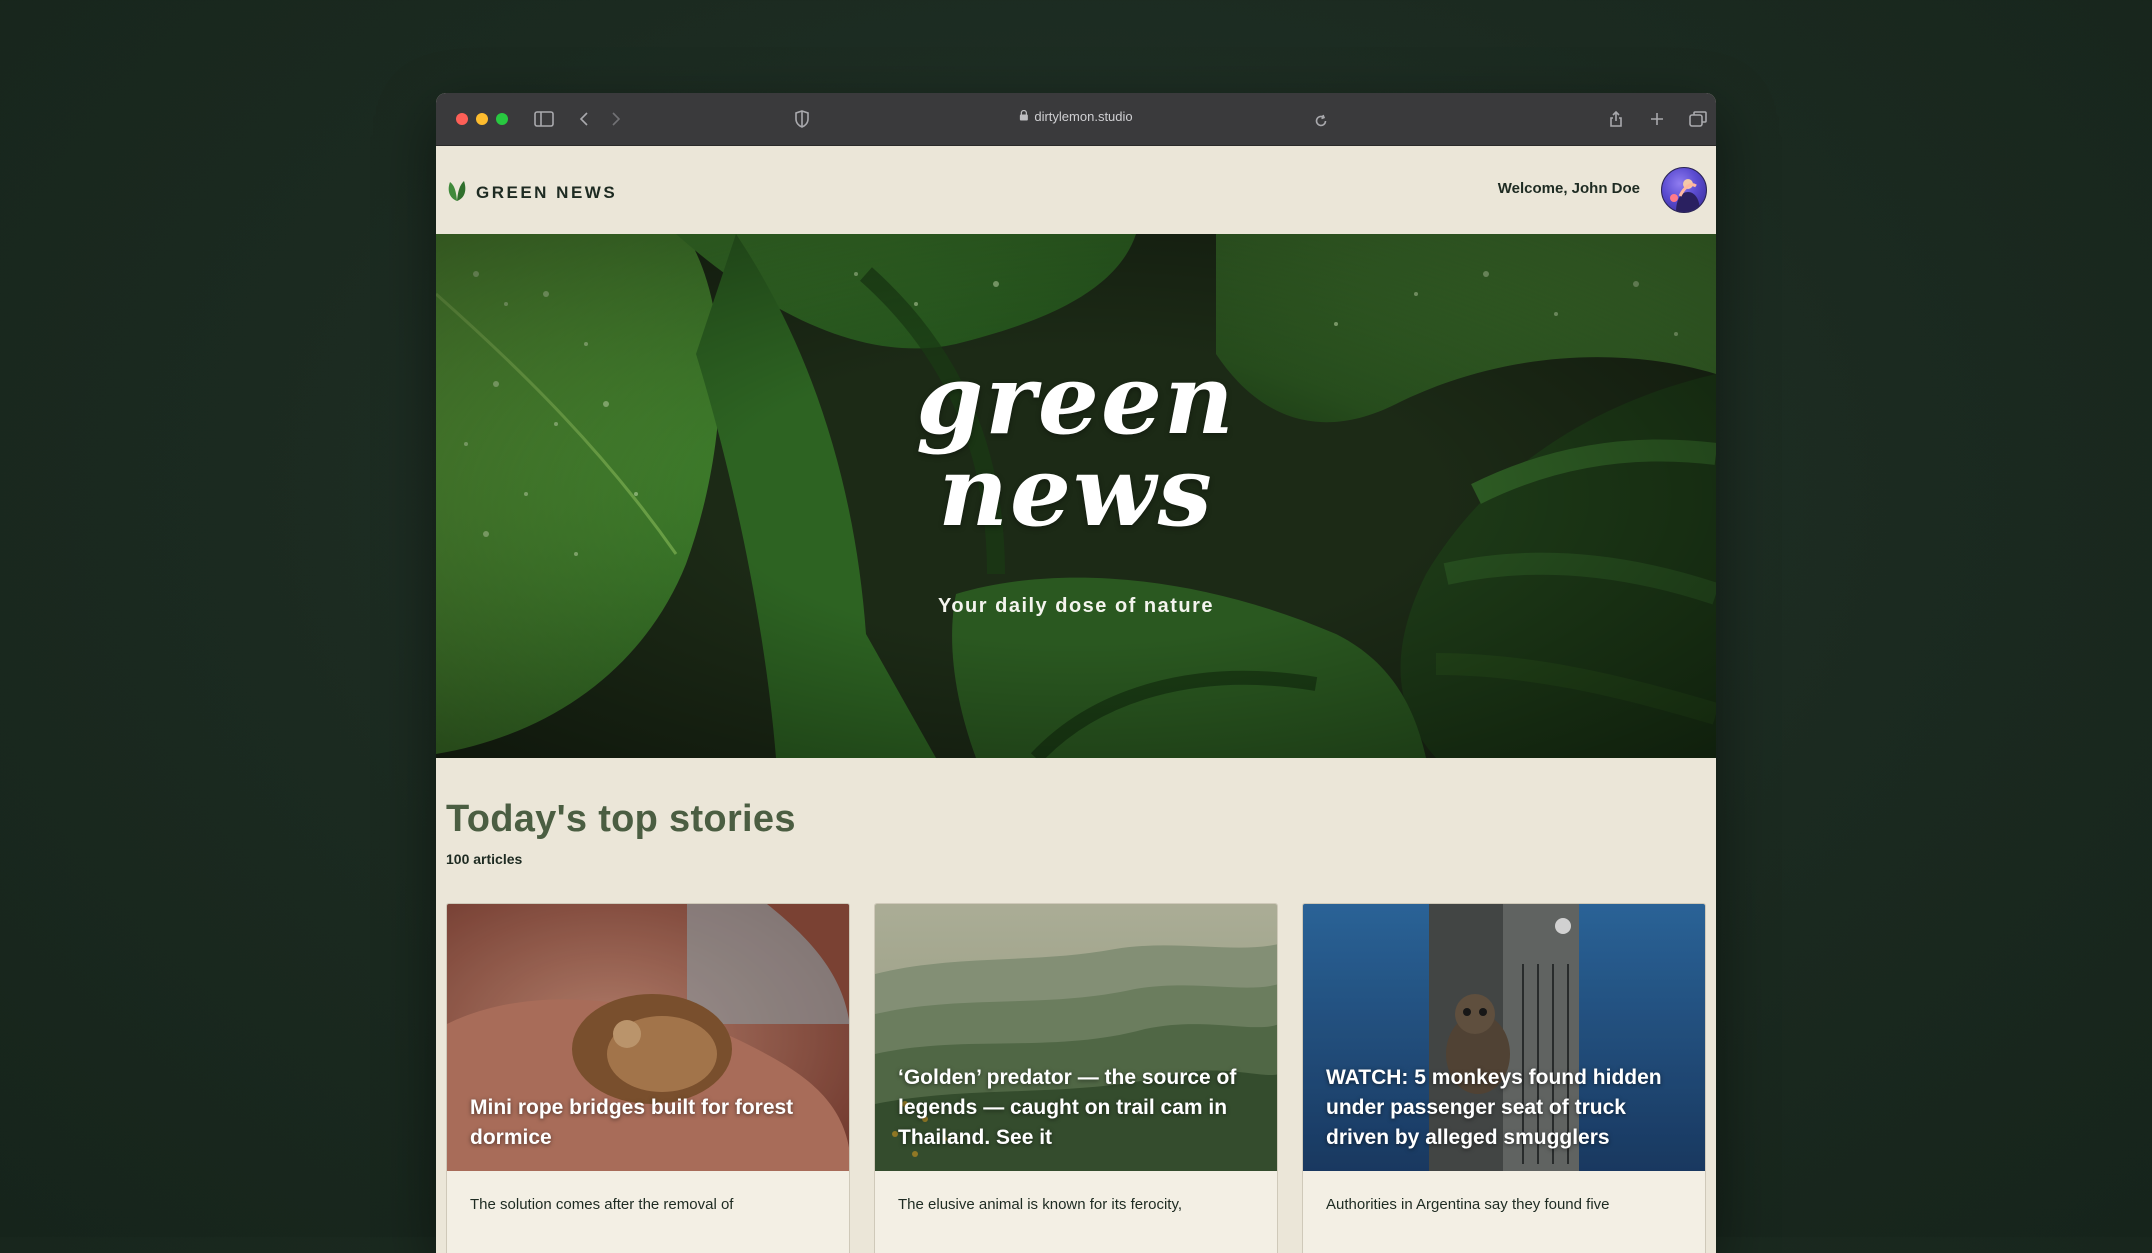 This screenshot has width=2152, height=1253. What do you see at coordinates (547, 192) in the screenshot?
I see `brand-name: GREEN NEWS` at bounding box center [547, 192].